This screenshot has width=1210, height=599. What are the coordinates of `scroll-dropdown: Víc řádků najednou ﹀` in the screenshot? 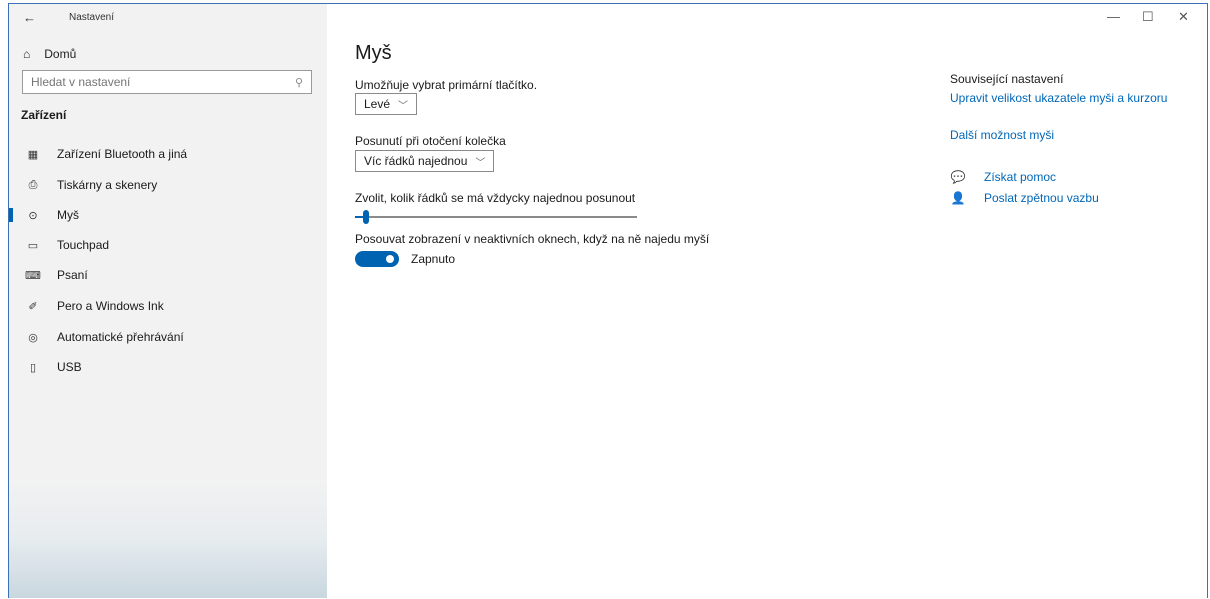 It's located at (425, 161).